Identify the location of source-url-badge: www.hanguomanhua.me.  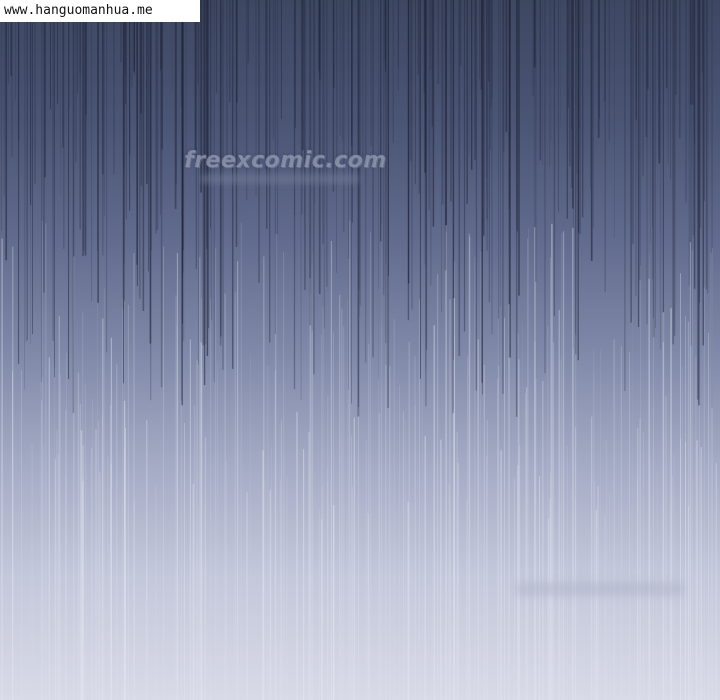
(100, 11).